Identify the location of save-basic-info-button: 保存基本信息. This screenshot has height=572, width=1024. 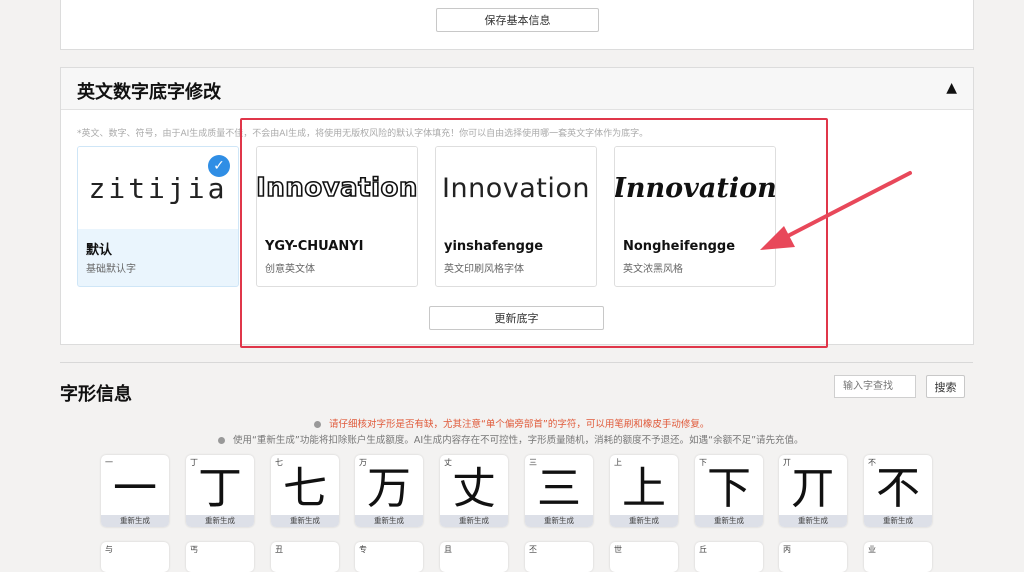
(517, 20).